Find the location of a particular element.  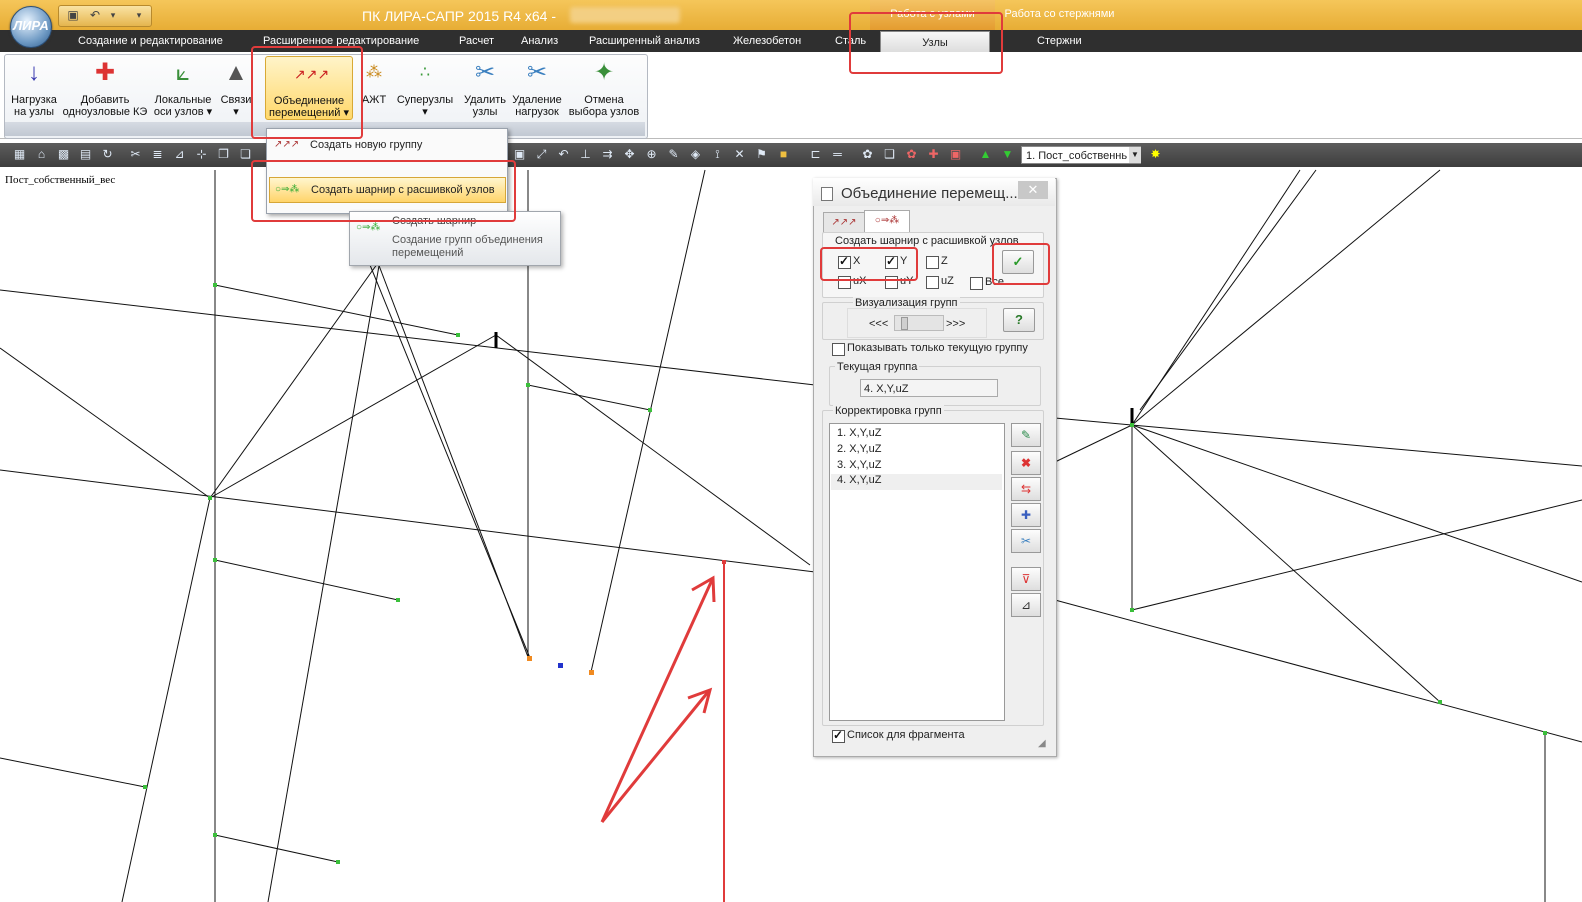

tab-steel: Сталь is located at coordinates (850, 41).